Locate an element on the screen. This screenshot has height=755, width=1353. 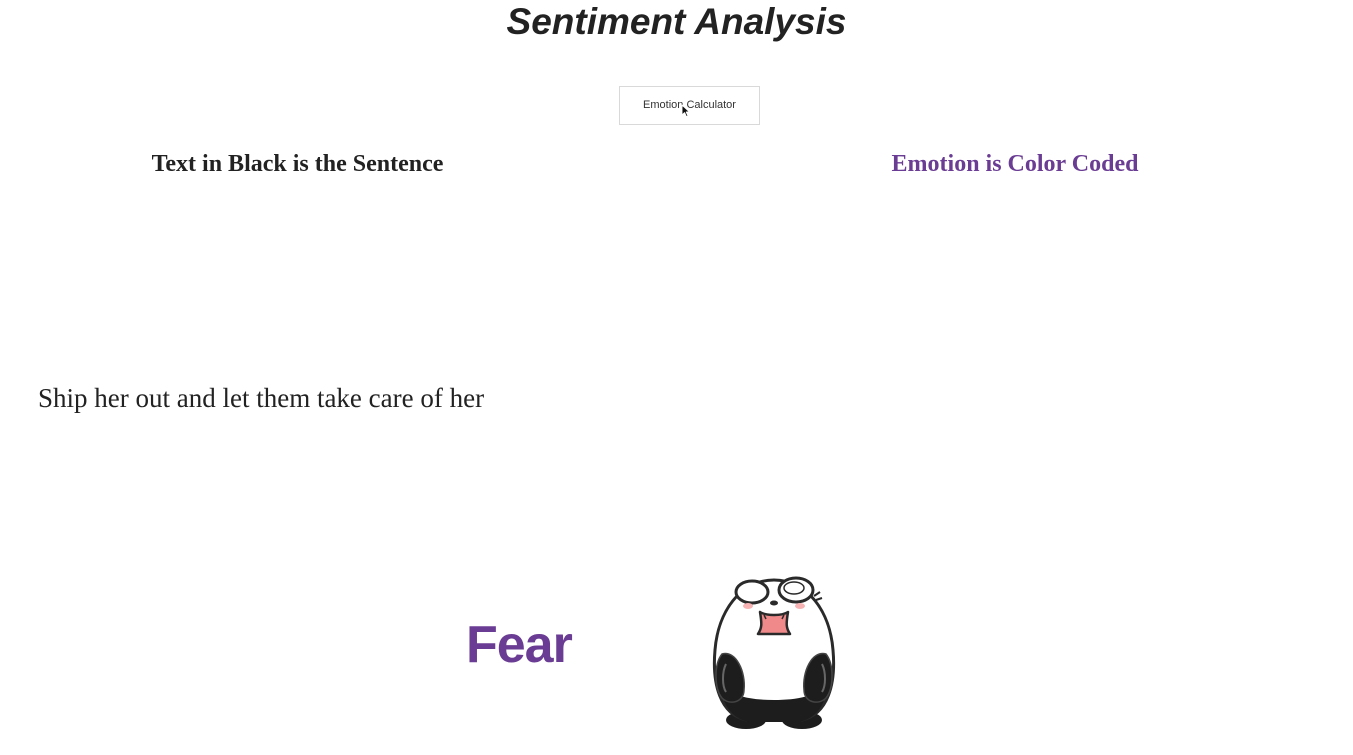
page-title: Sentiment Analysis is located at coordinates (676, 21).